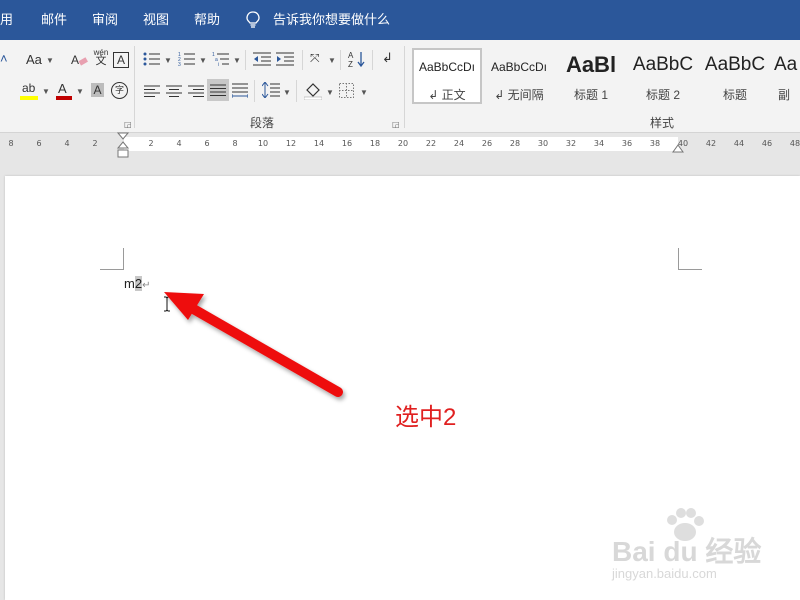  Describe the element at coordinates (662, 95) in the screenshot. I see `style-name: 标题 2` at that location.